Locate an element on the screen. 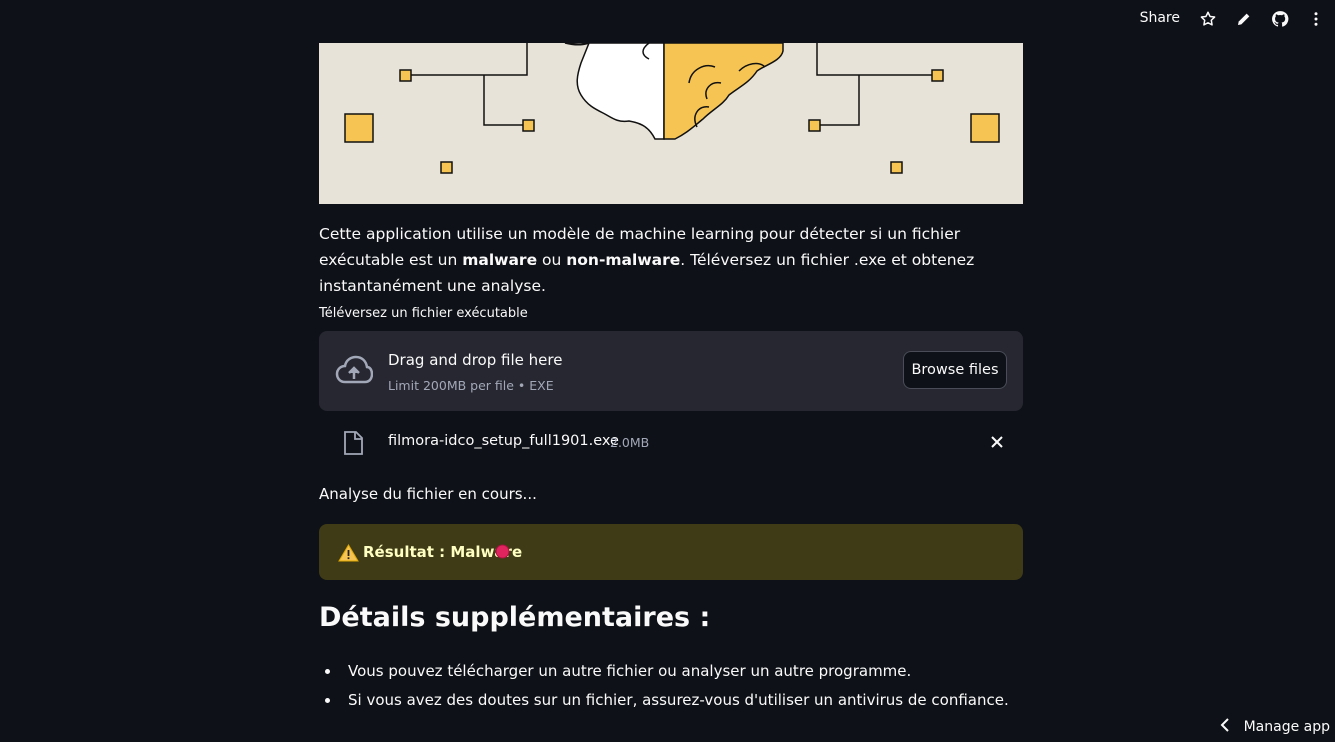  warning-icon is located at coordinates (348, 553).